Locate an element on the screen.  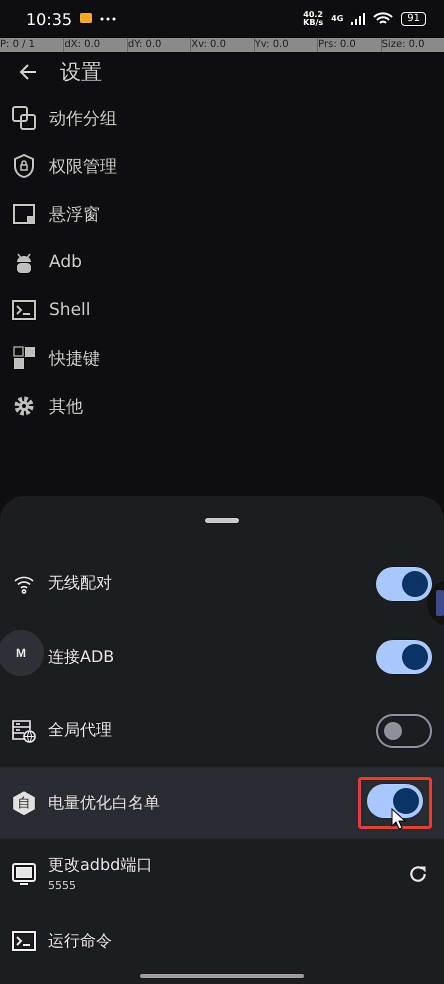
refresh-icon is located at coordinates (418, 874).